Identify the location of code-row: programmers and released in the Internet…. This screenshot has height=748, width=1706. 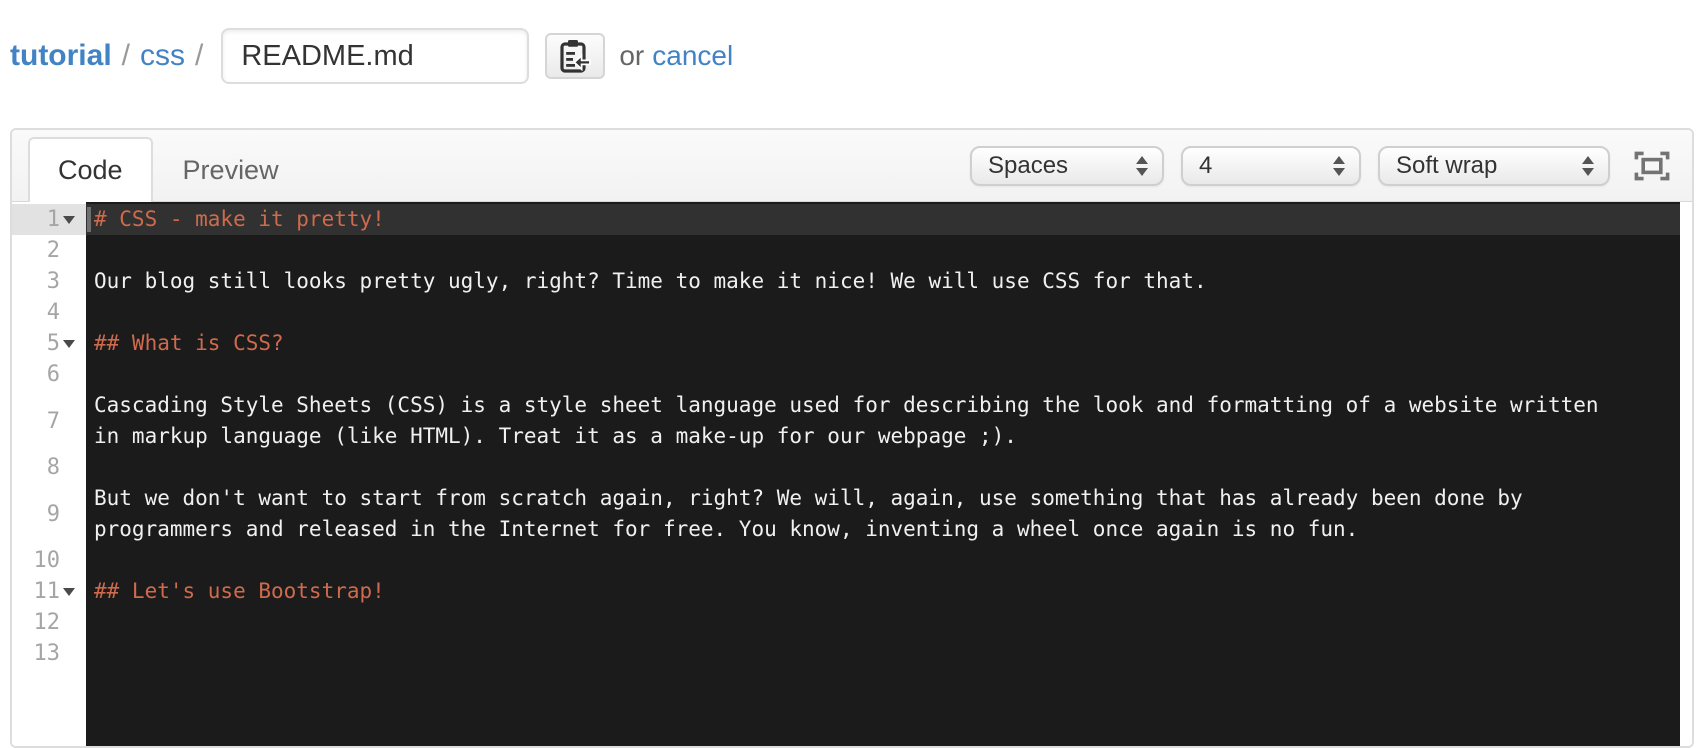
(726, 529).